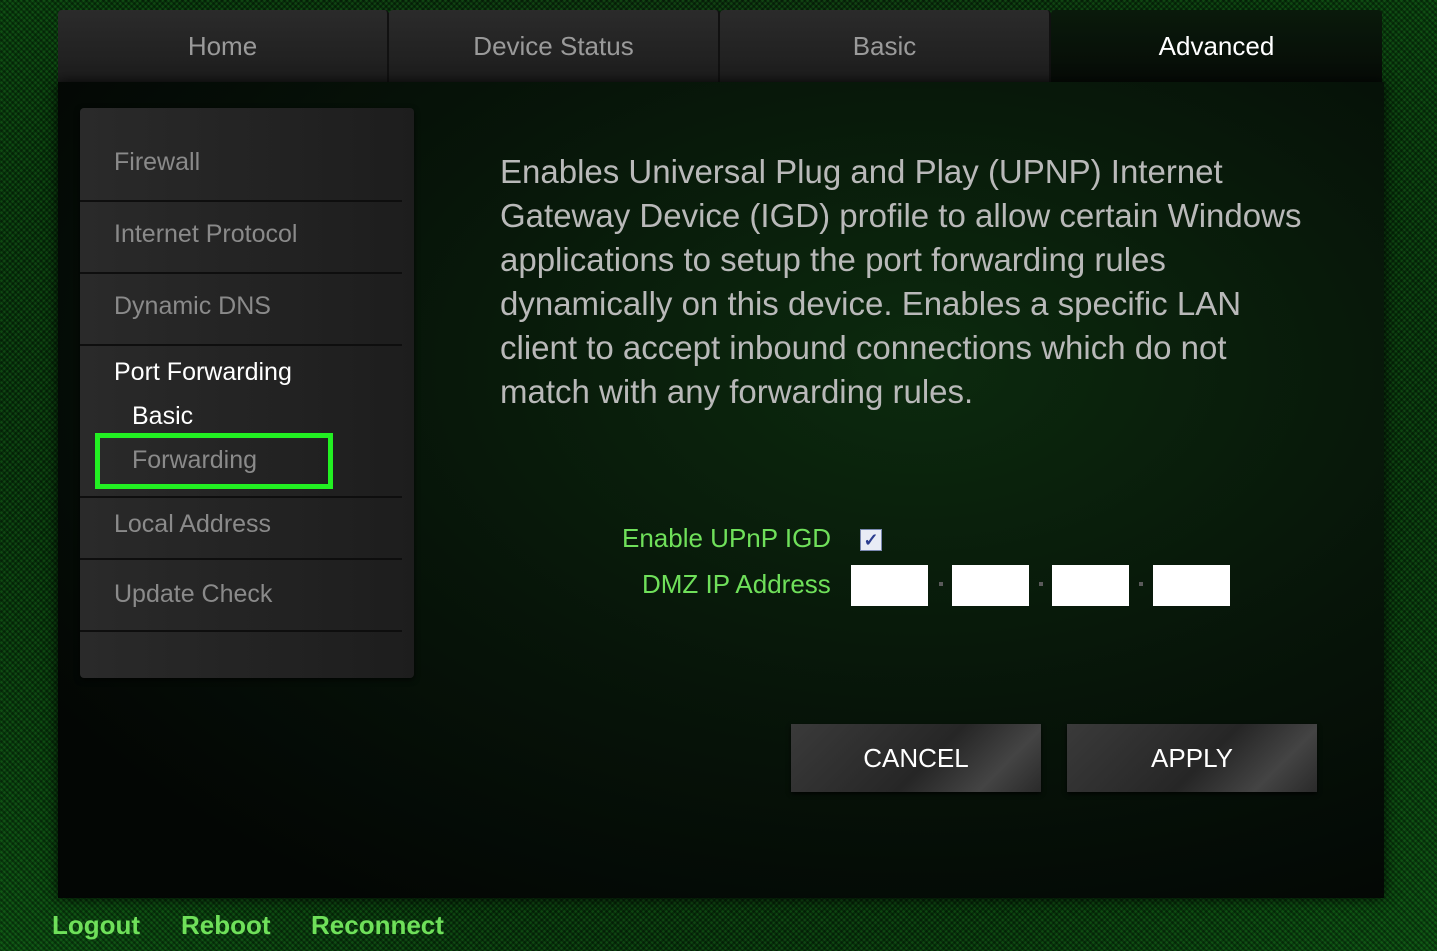 The image size is (1437, 951). I want to click on apply-button: APPLY, so click(1192, 758).